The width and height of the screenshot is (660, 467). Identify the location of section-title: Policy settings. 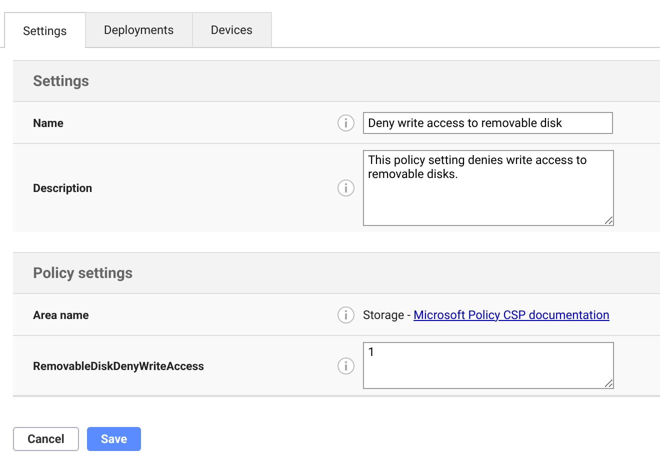
(336, 273).